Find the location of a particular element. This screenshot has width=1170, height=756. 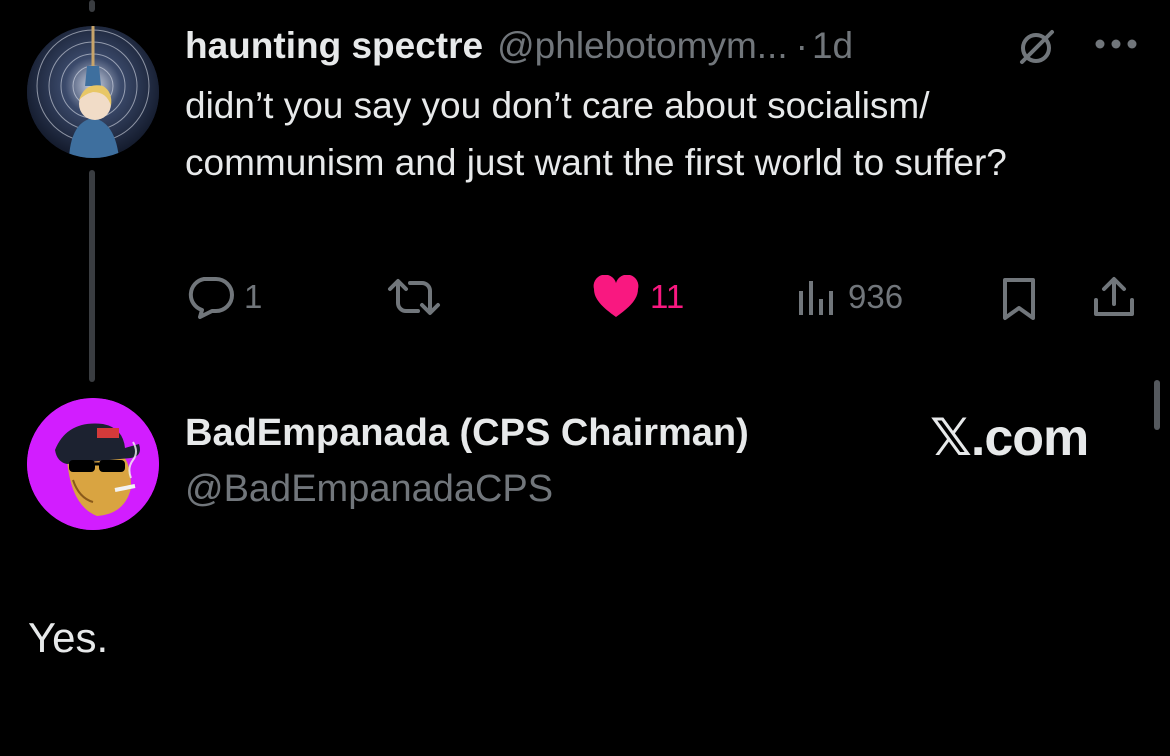

reply-display-name: BadEmpanada (CPS Chairman) is located at coordinates (467, 433).